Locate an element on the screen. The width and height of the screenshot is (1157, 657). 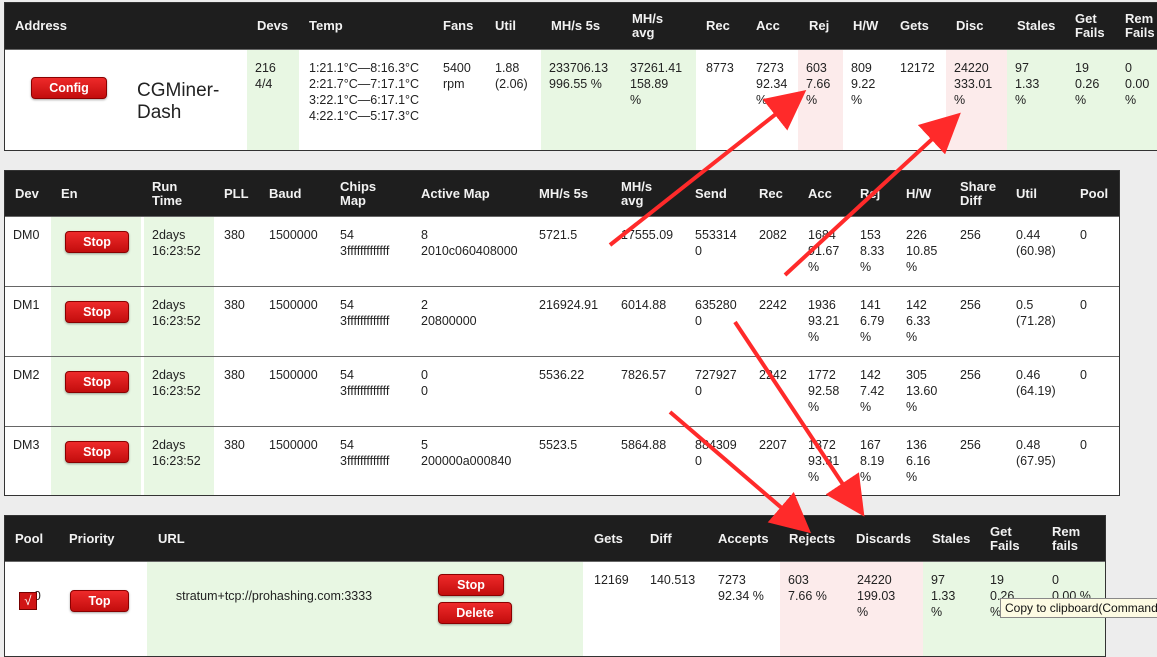
rej: 167 8.19 % is located at coordinates (872, 461).